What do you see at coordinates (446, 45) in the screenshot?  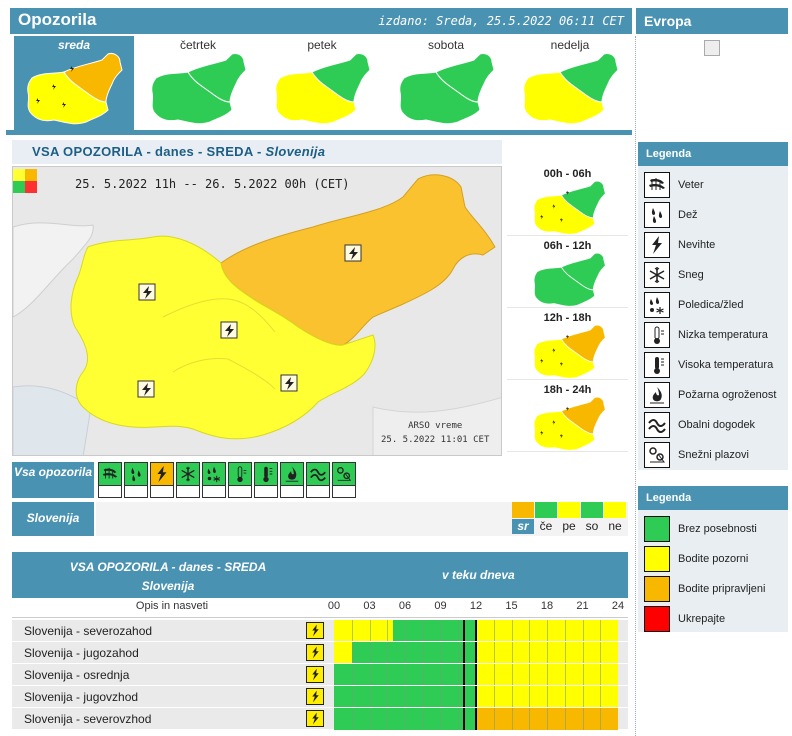 I see `day-tab-label: sobota` at bounding box center [446, 45].